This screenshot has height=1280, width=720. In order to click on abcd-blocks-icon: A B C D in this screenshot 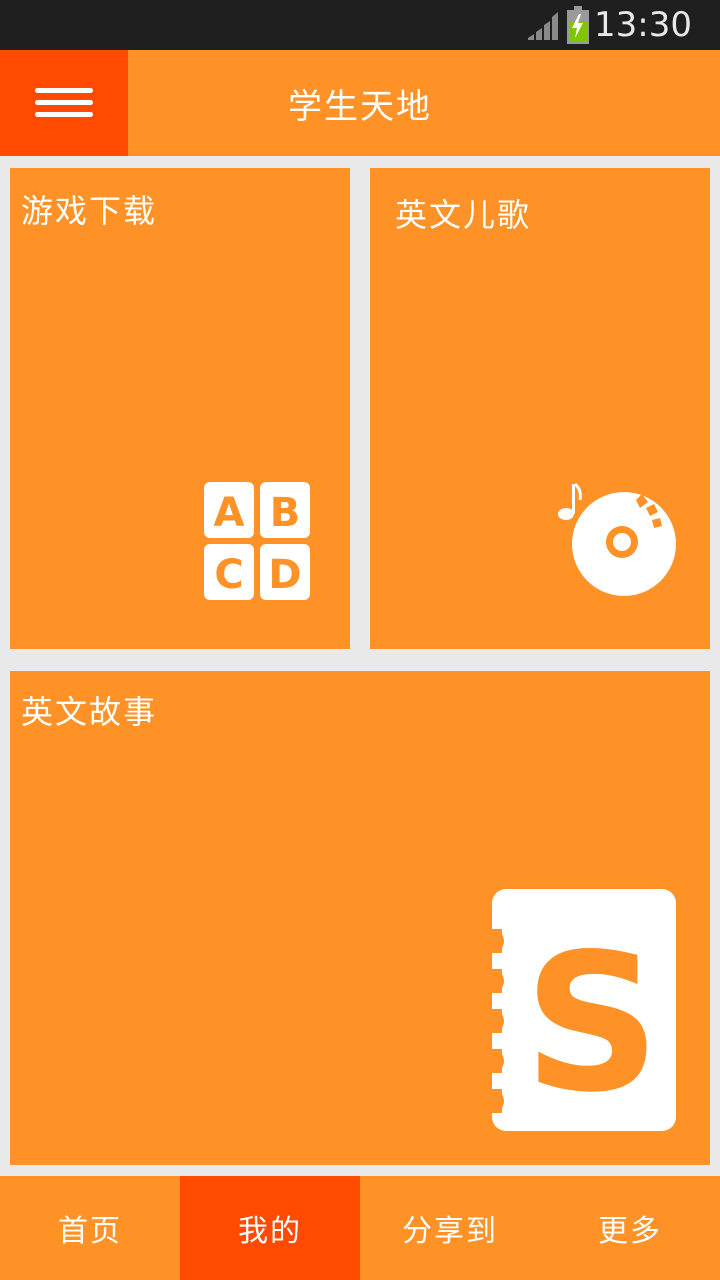, I will do `click(257, 541)`.